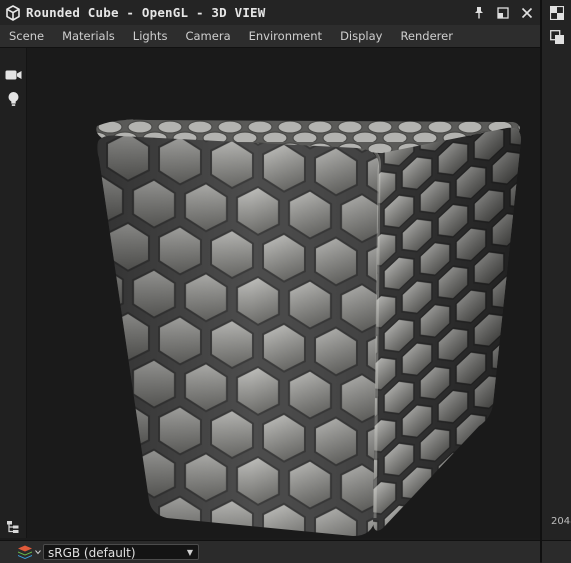  I want to click on menu-camera: Camera, so click(207, 36).